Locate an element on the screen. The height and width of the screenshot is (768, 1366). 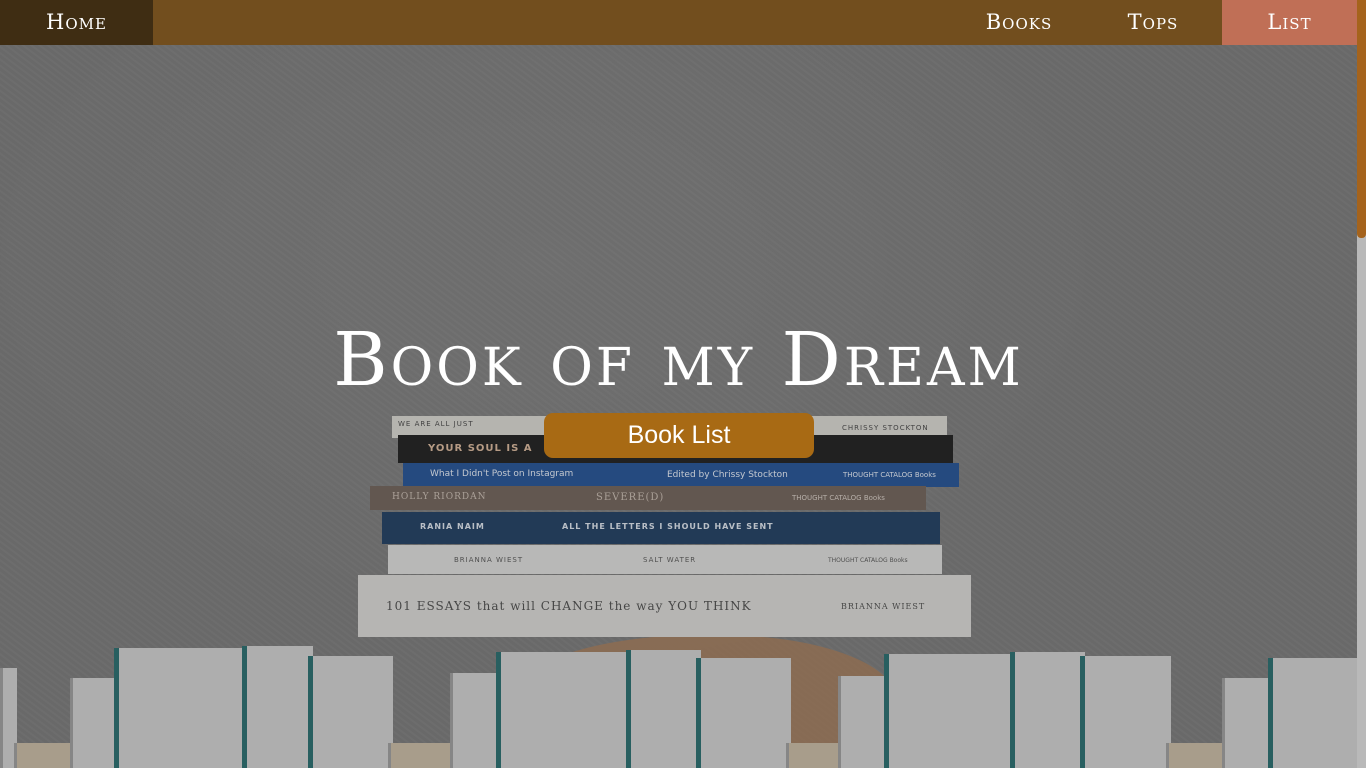
nav-tops-link: Tops is located at coordinates (1153, 22).